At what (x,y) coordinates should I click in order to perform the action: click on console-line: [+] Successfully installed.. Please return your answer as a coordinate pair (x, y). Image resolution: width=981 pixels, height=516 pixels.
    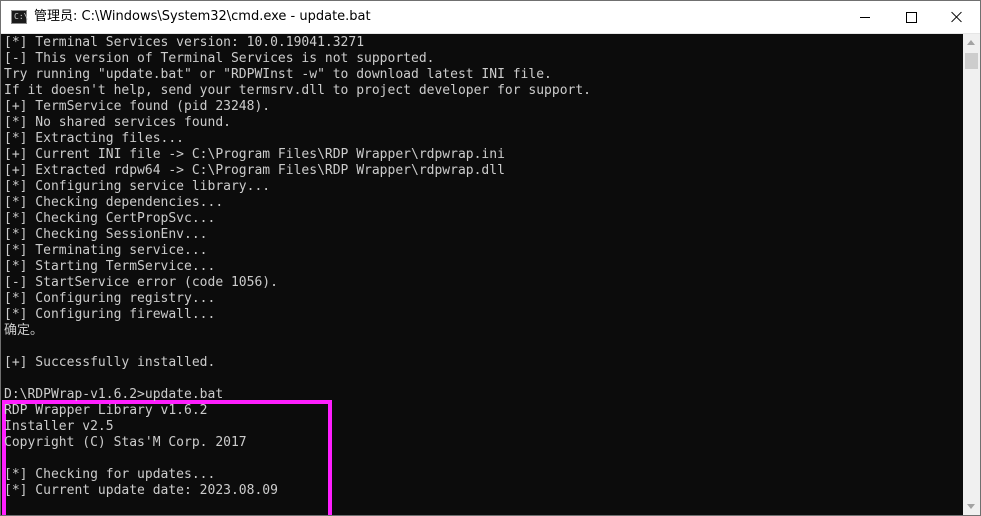
    Looking at the image, I should click on (110, 362).